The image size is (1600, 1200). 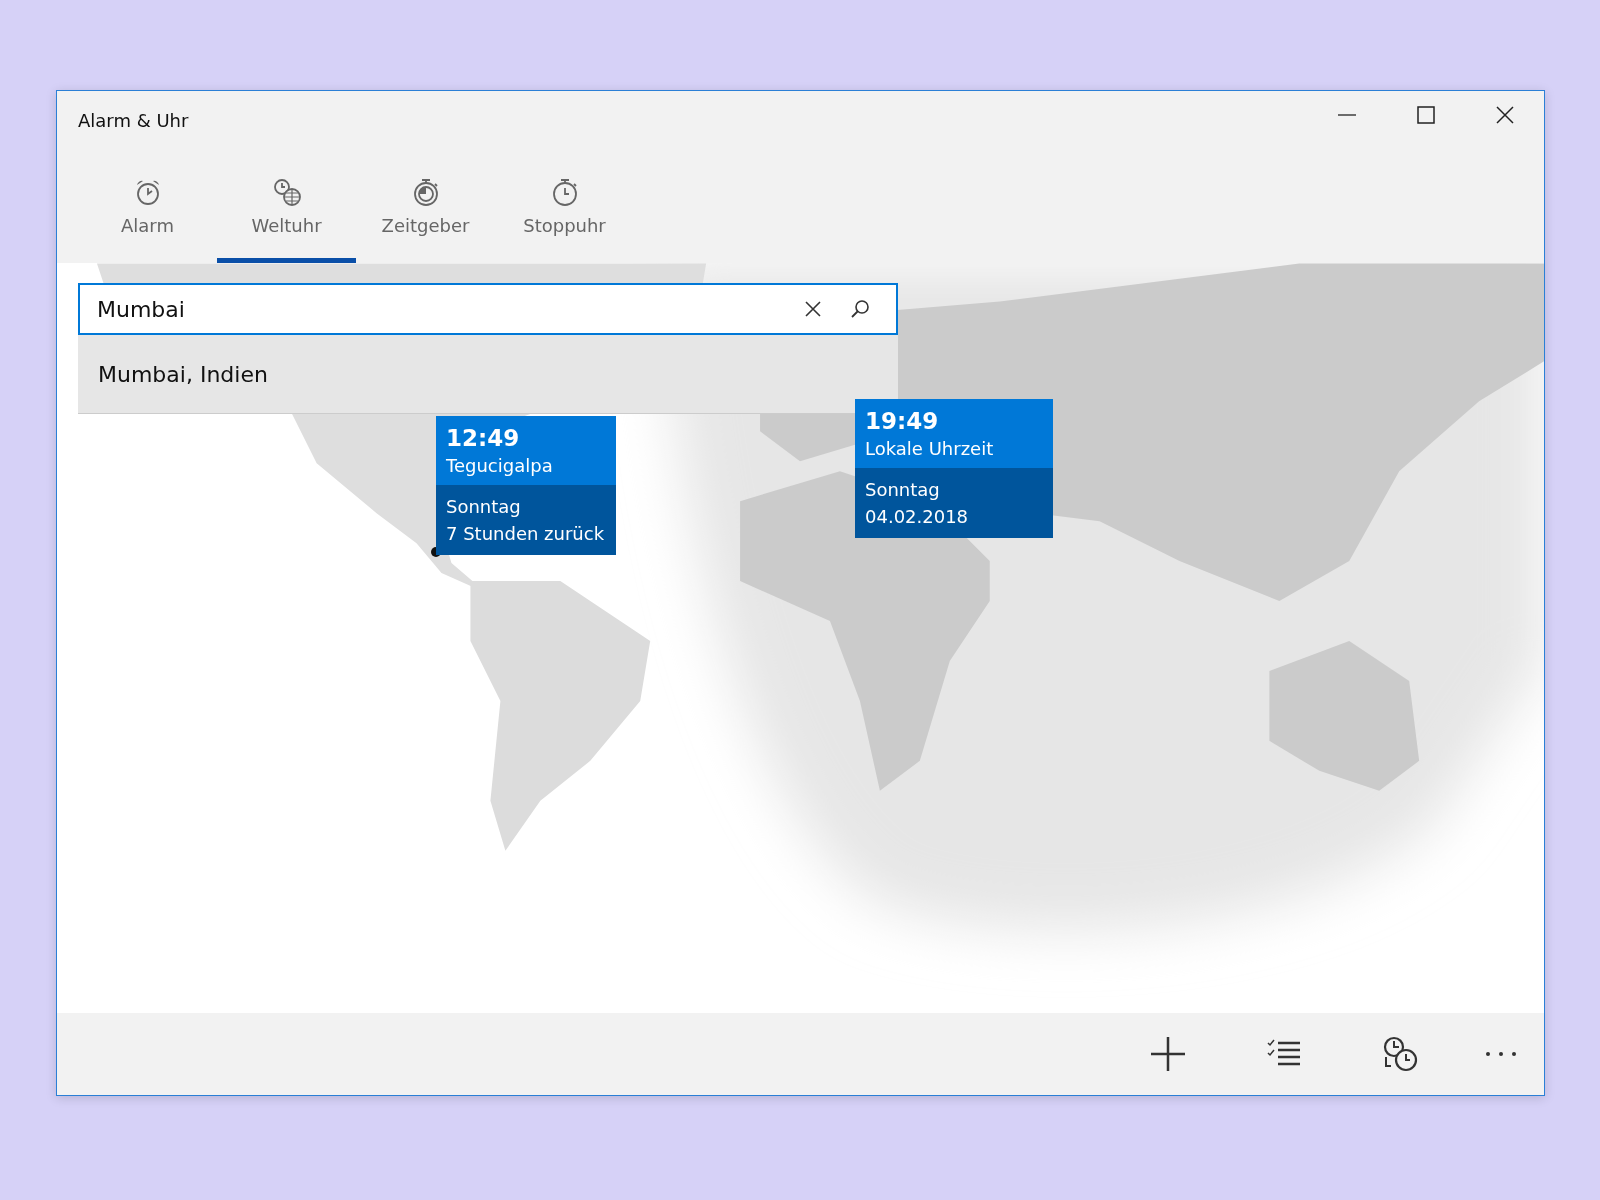 What do you see at coordinates (526, 534) in the screenshot?
I see `clock-detail: 7 Stunden zurück` at bounding box center [526, 534].